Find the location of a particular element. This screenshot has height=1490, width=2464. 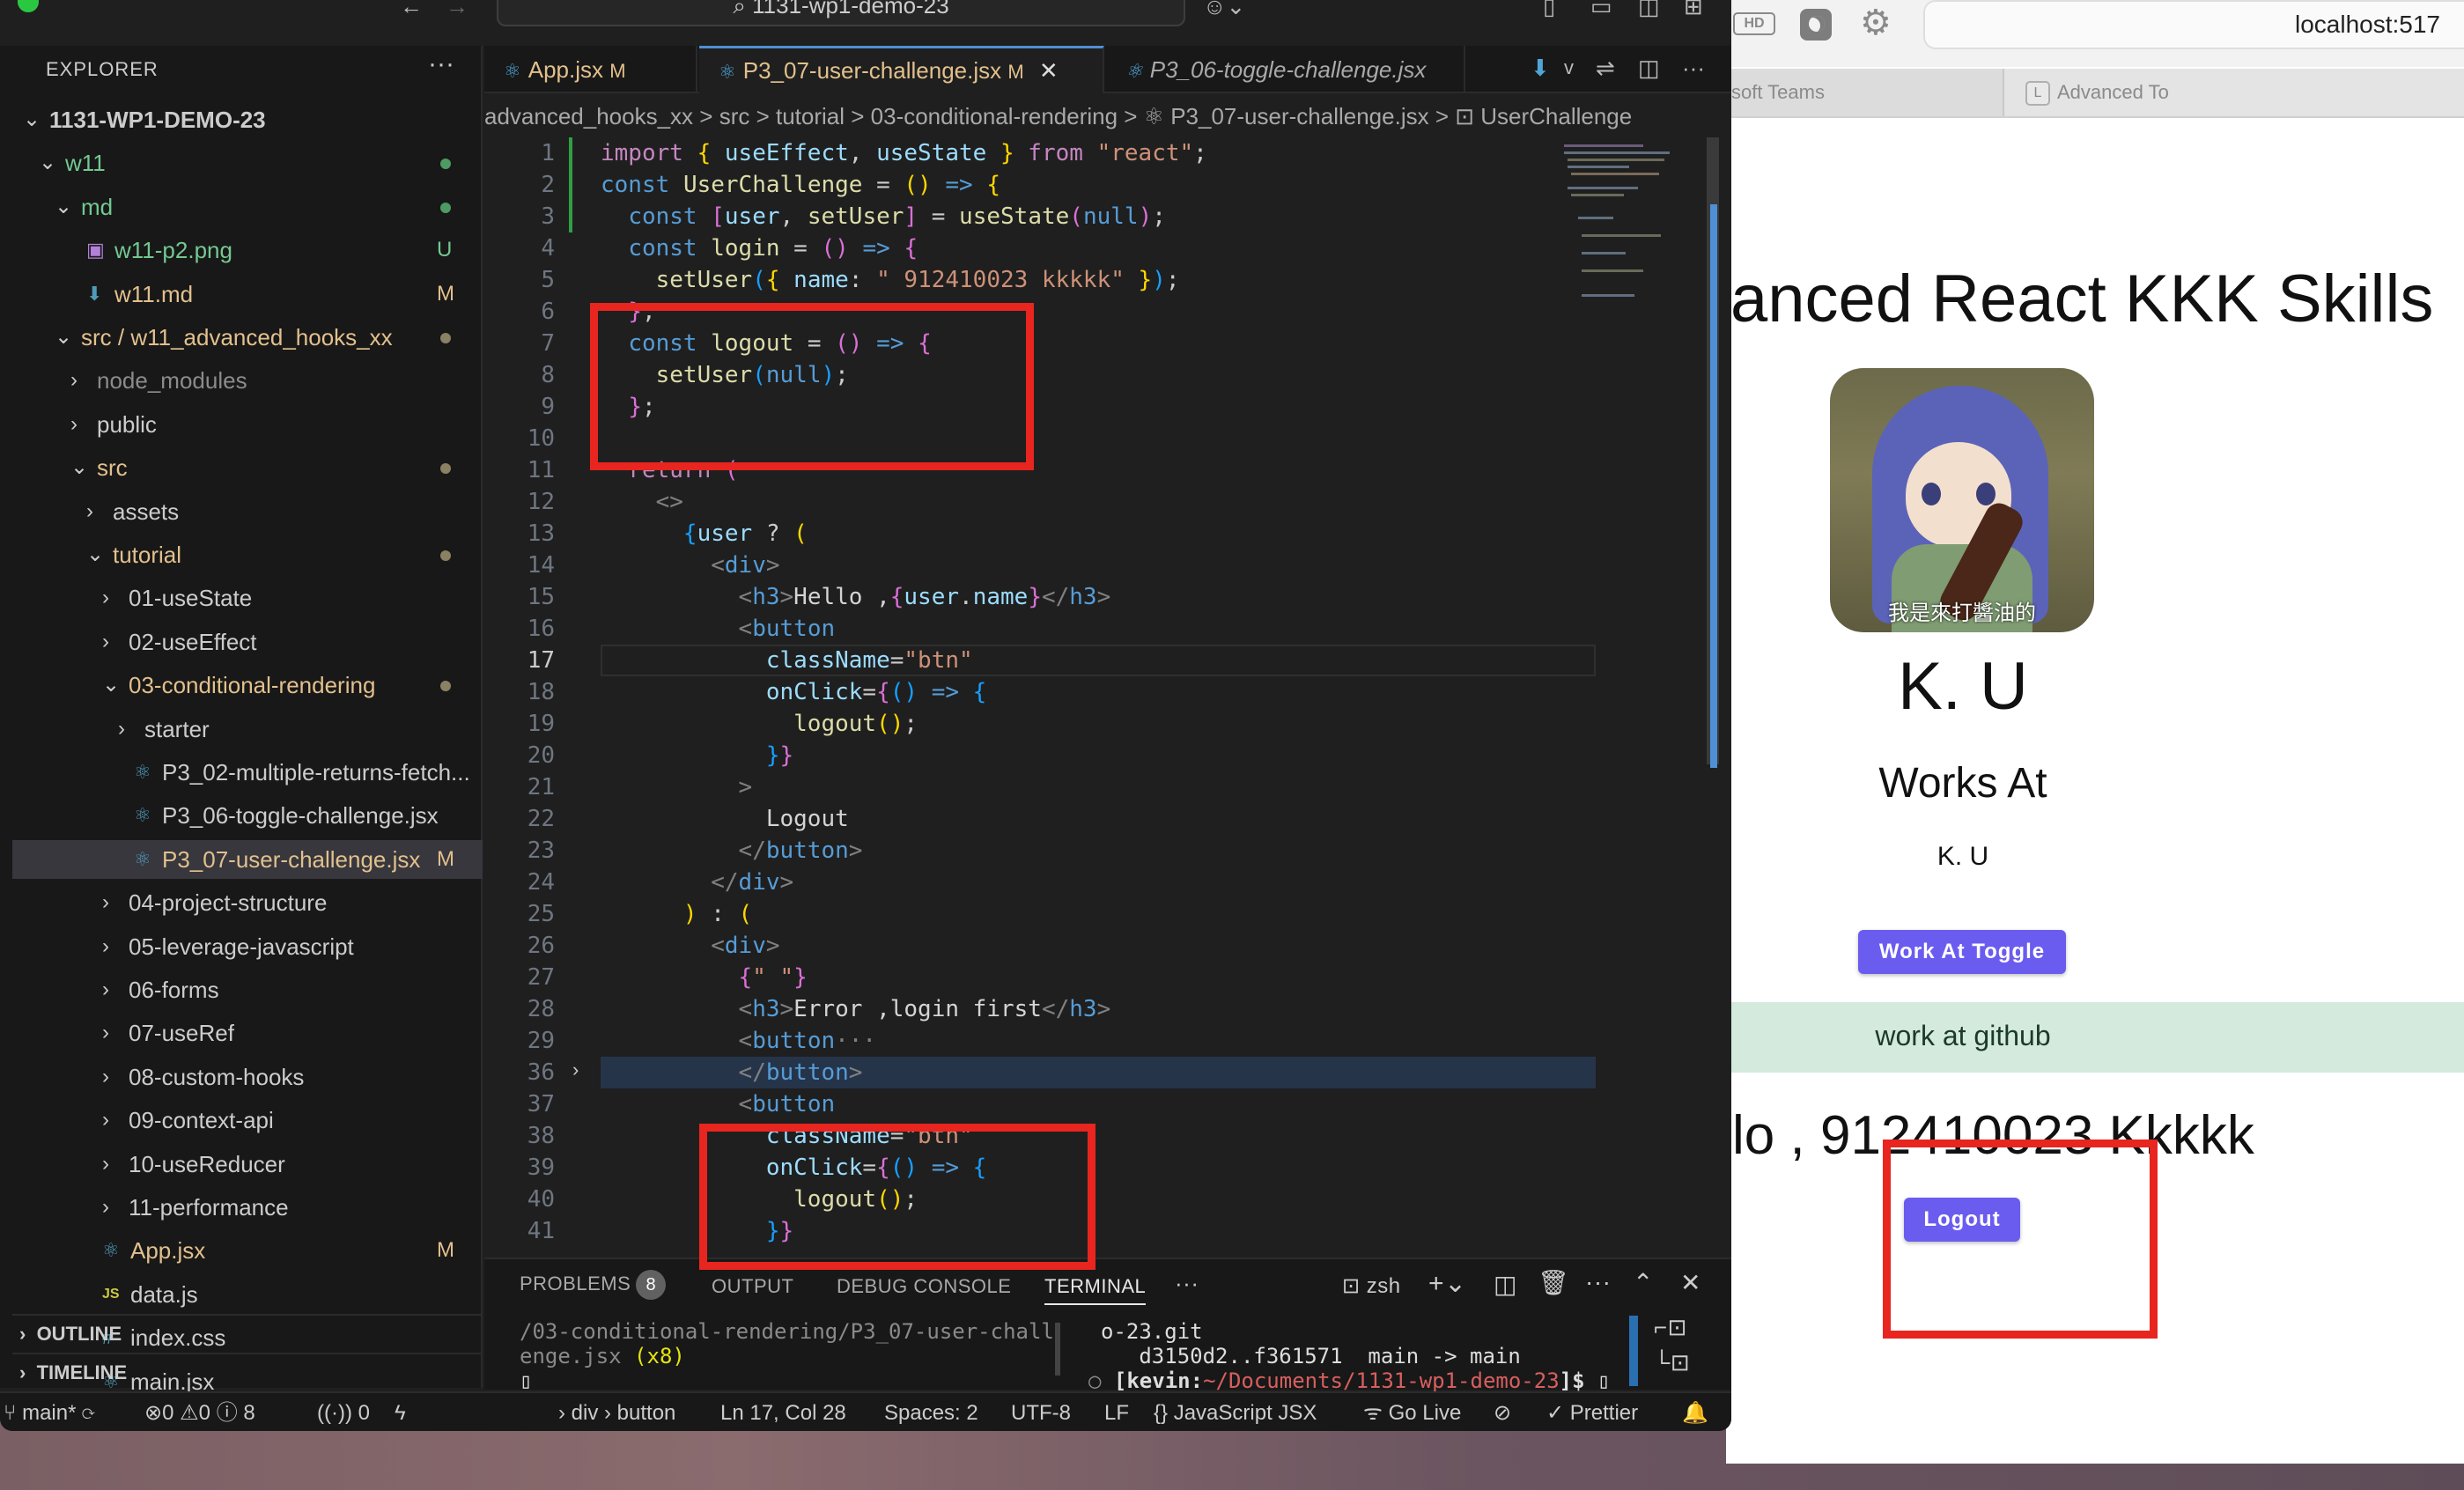

end-of-line: LF is located at coordinates (1116, 1412).